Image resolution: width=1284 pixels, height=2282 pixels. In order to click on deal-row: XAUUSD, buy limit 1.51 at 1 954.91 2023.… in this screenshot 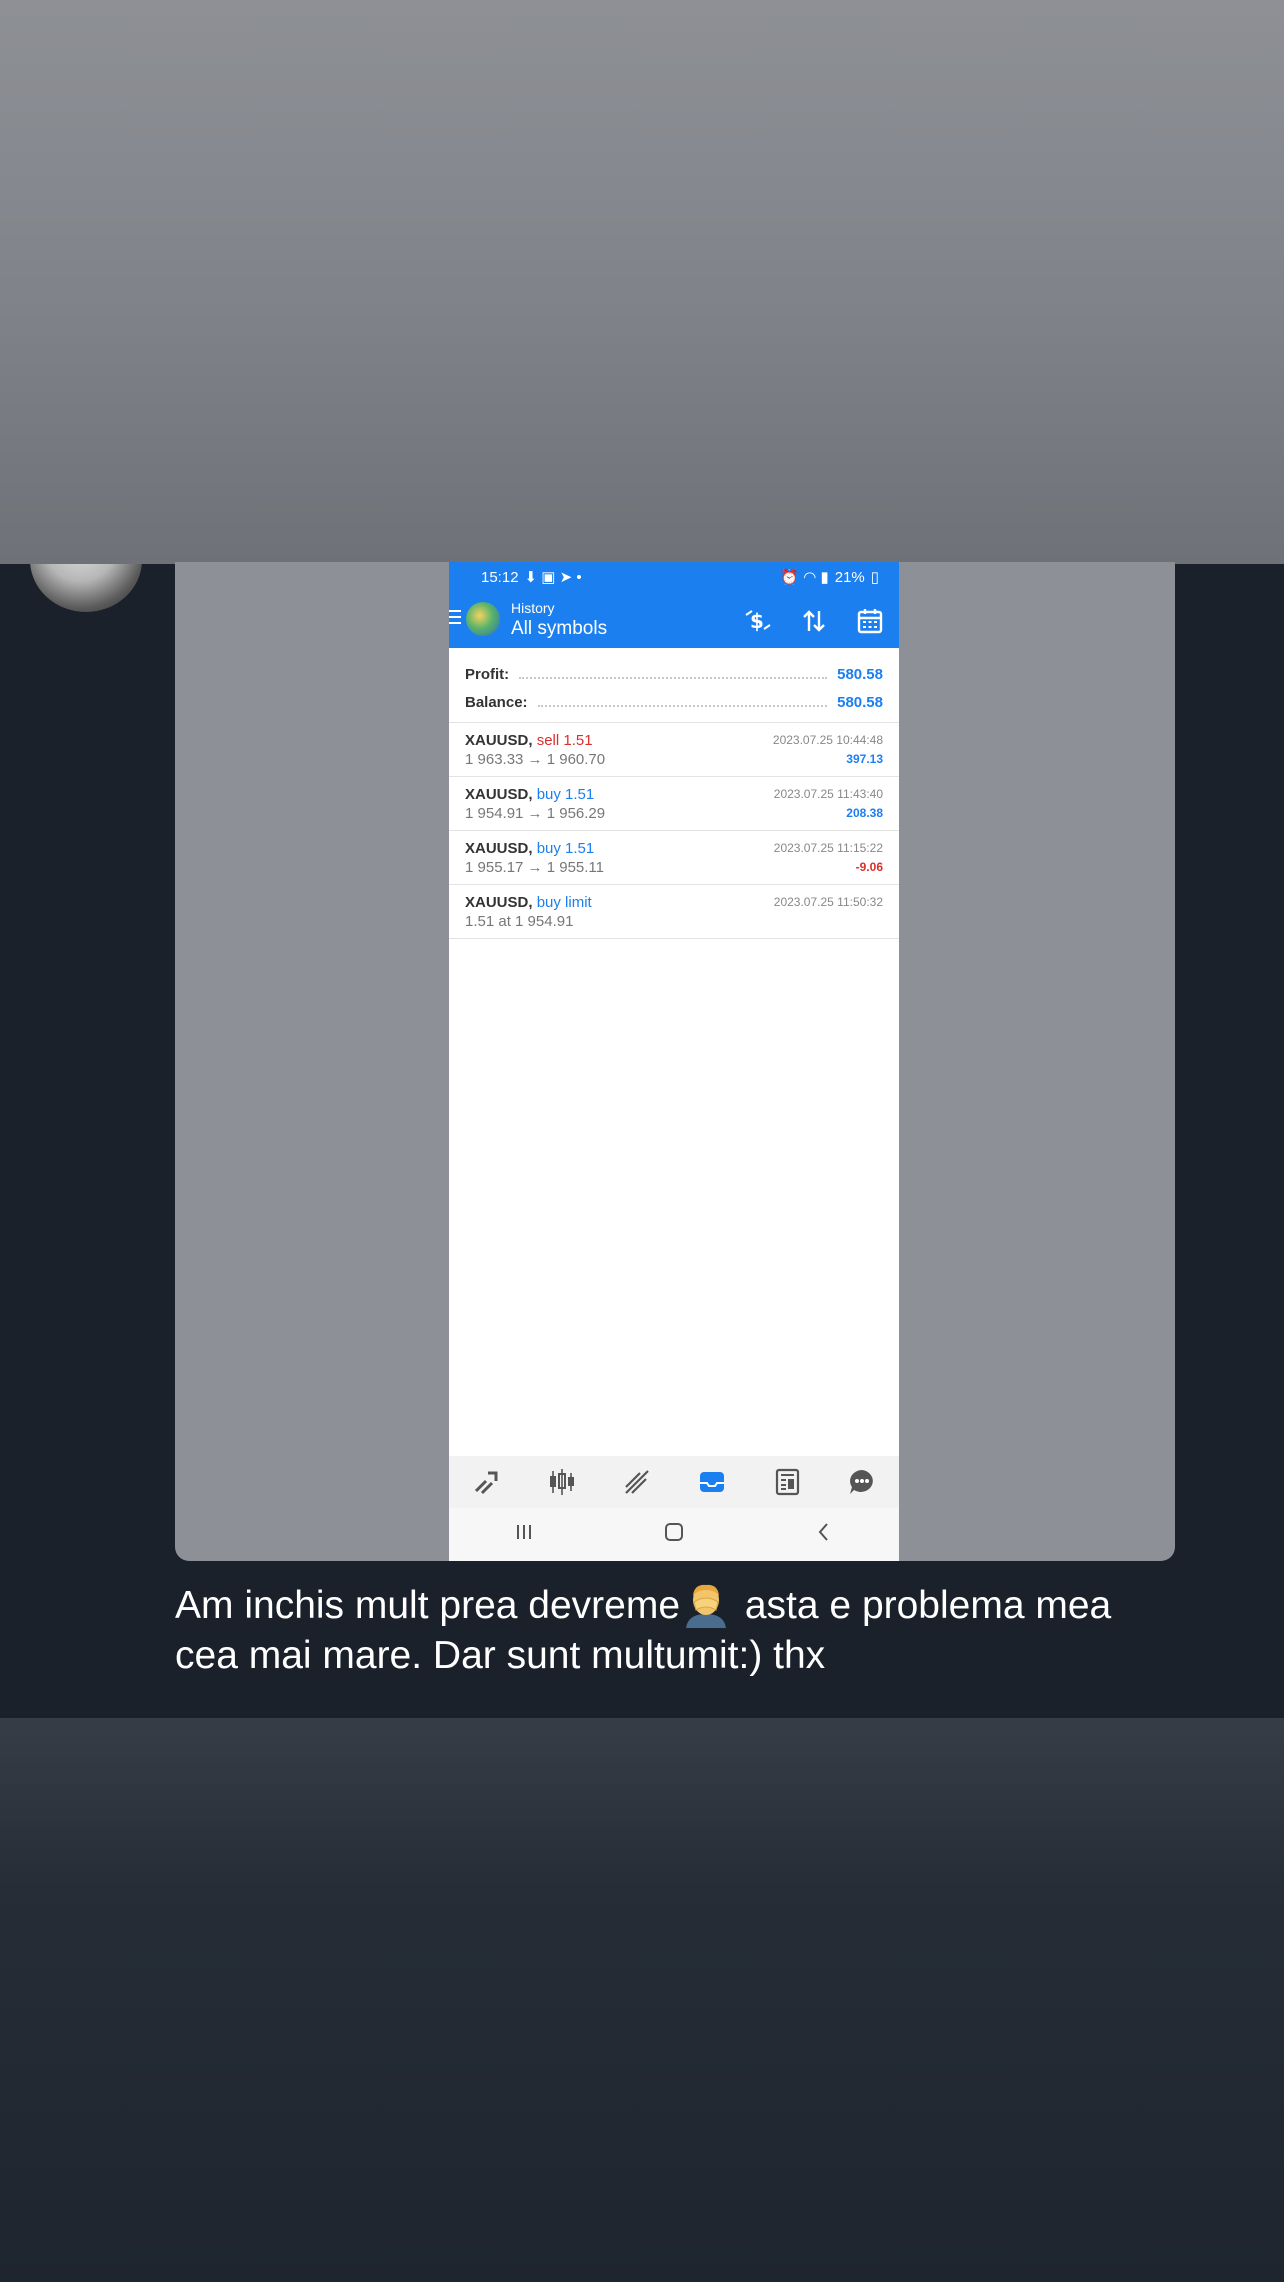, I will do `click(674, 912)`.